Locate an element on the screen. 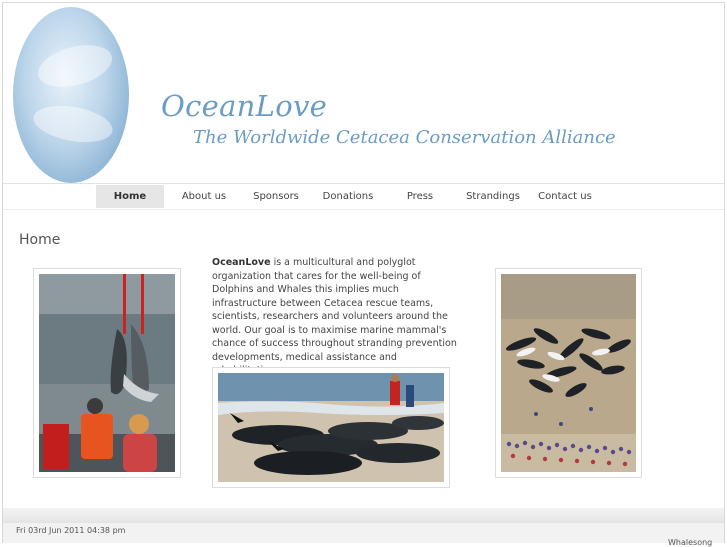 The image size is (727, 547). nav-donations: Donations is located at coordinates (348, 196).